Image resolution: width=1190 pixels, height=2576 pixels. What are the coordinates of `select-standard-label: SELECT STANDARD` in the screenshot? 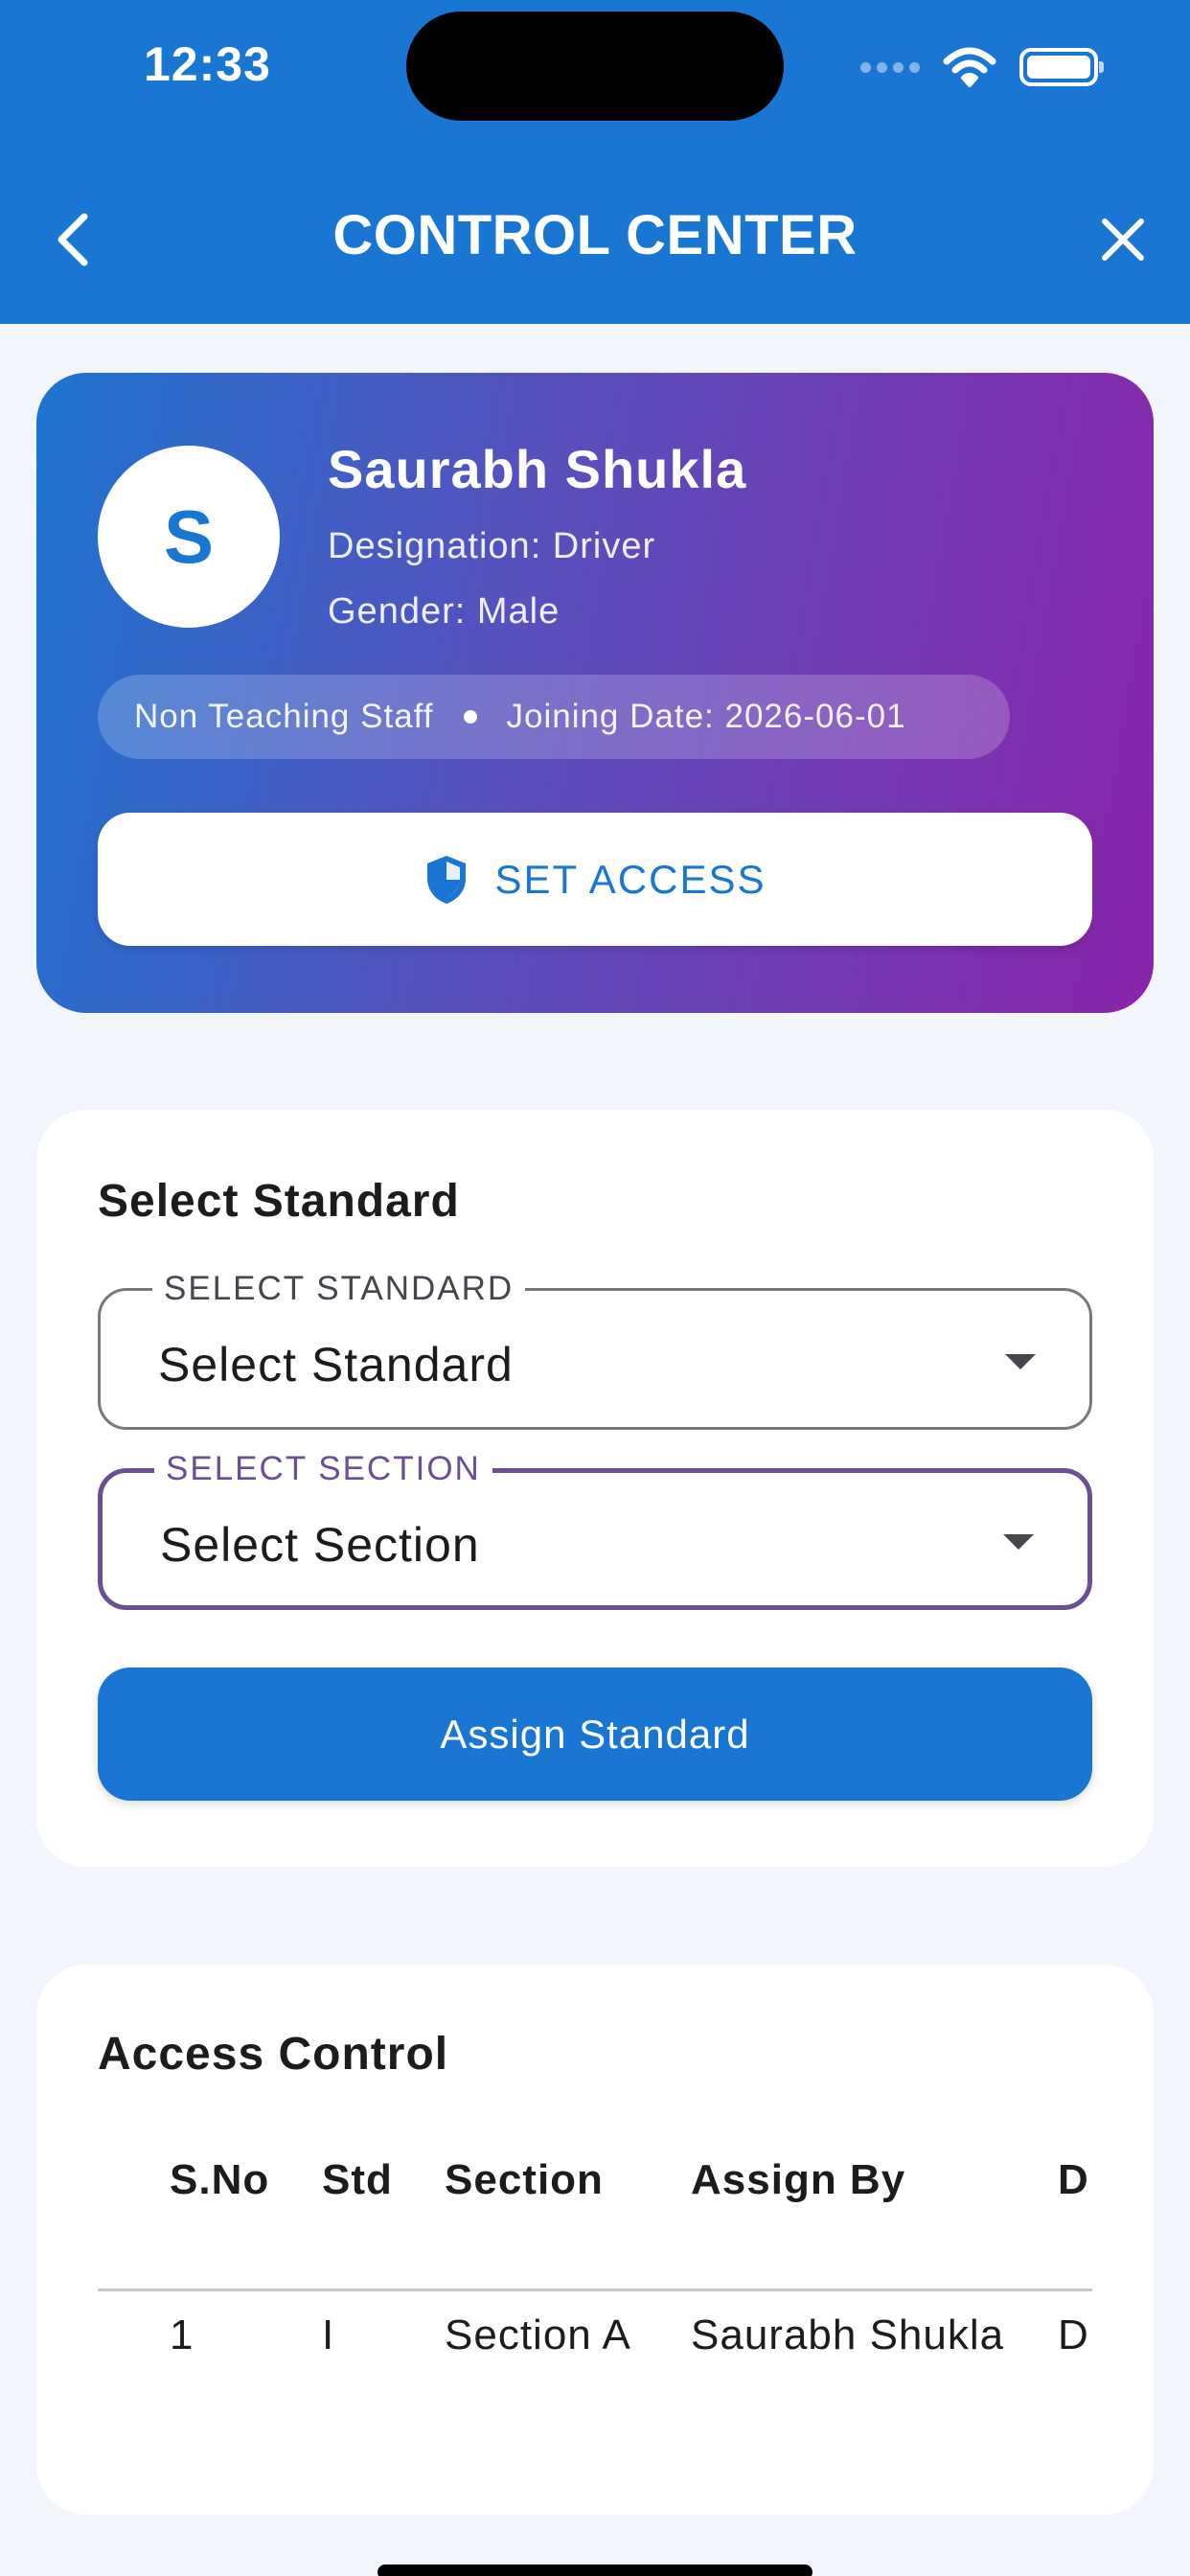 It's located at (339, 1289).